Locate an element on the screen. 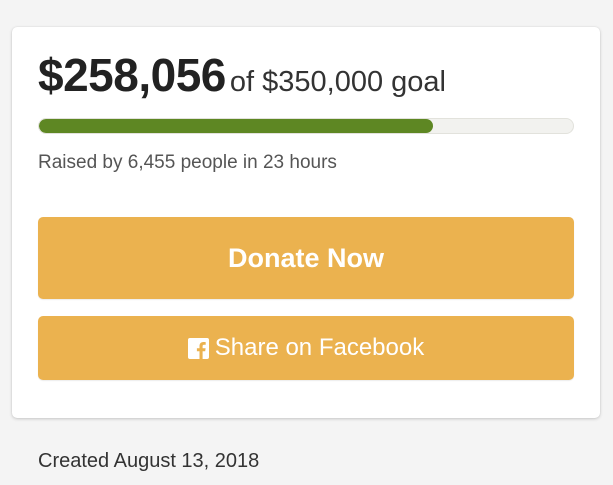 The height and width of the screenshot is (485, 613). created-date: Created August 13, 2018 is located at coordinates (149, 461).